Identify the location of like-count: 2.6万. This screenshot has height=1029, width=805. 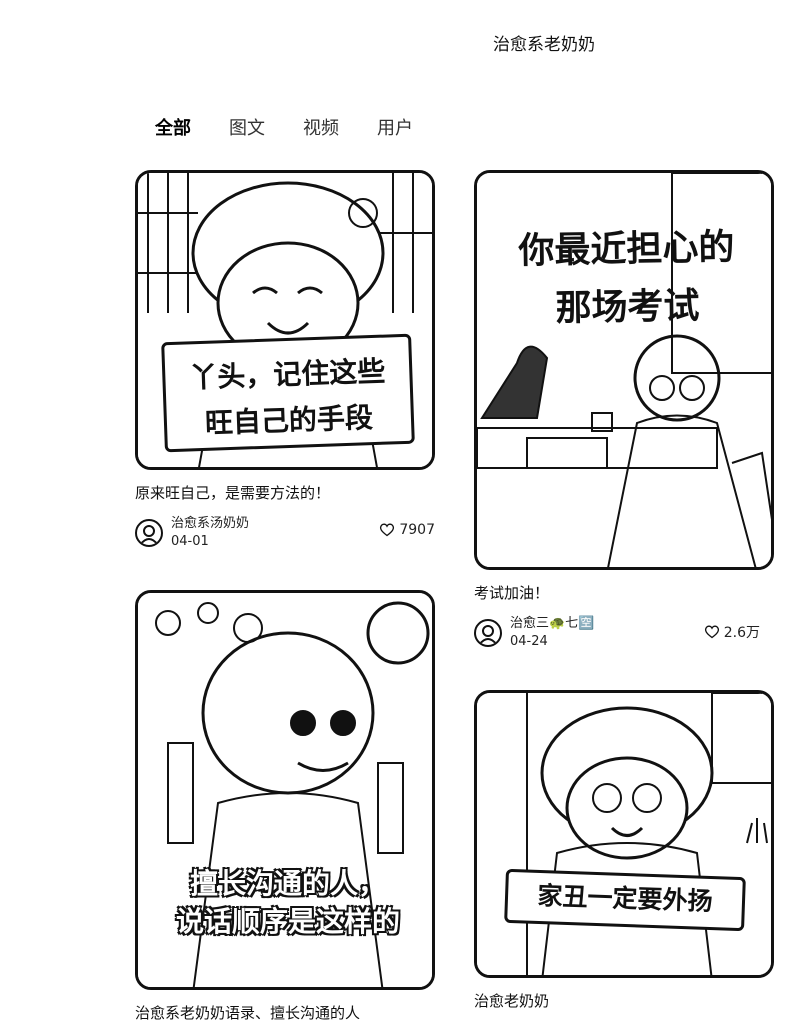
(741, 632).